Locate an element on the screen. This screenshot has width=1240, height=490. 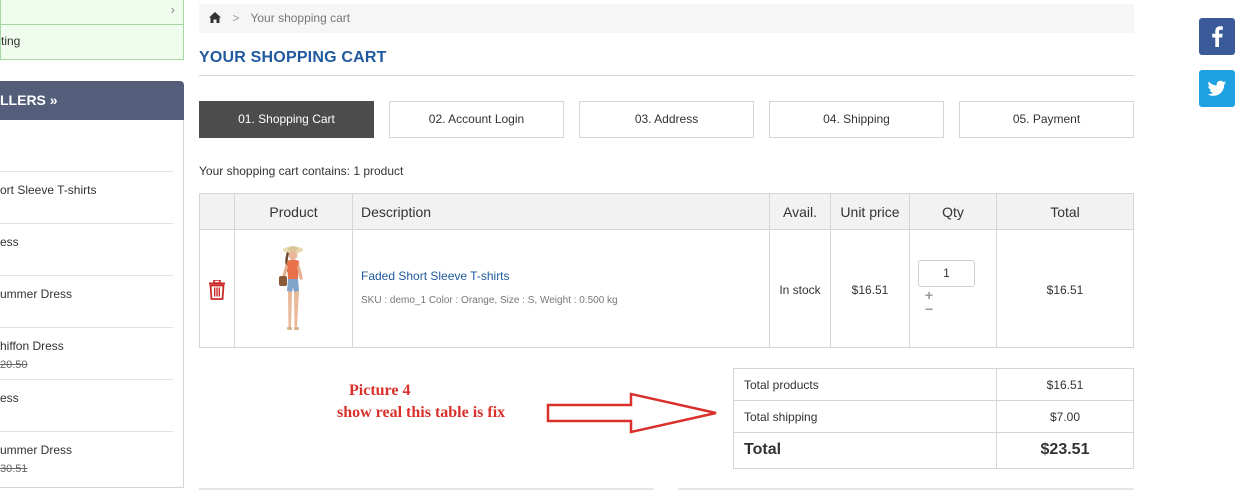
twitter-button is located at coordinates (1217, 88).